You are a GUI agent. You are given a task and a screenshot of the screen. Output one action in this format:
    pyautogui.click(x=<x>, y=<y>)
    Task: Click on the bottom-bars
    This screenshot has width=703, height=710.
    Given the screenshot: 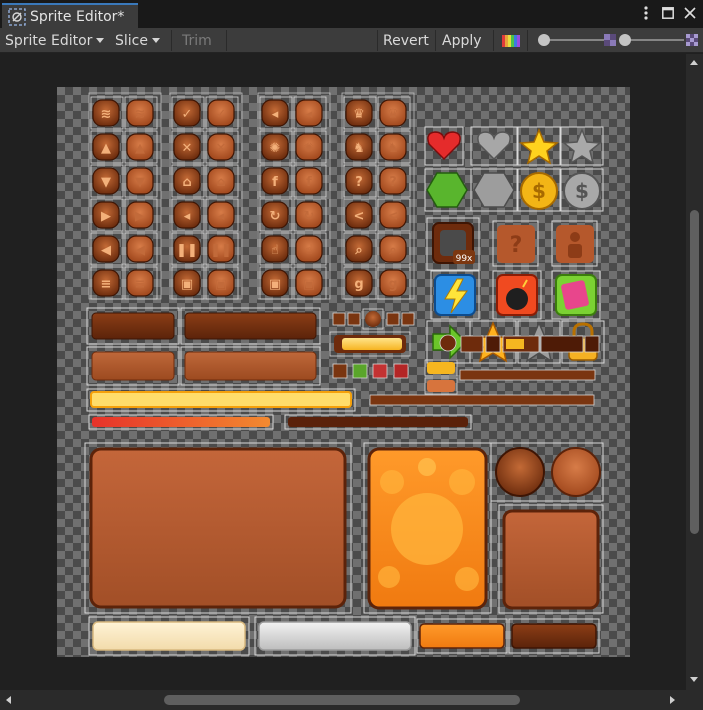 What is the action you would take?
    pyautogui.click(x=344, y=636)
    